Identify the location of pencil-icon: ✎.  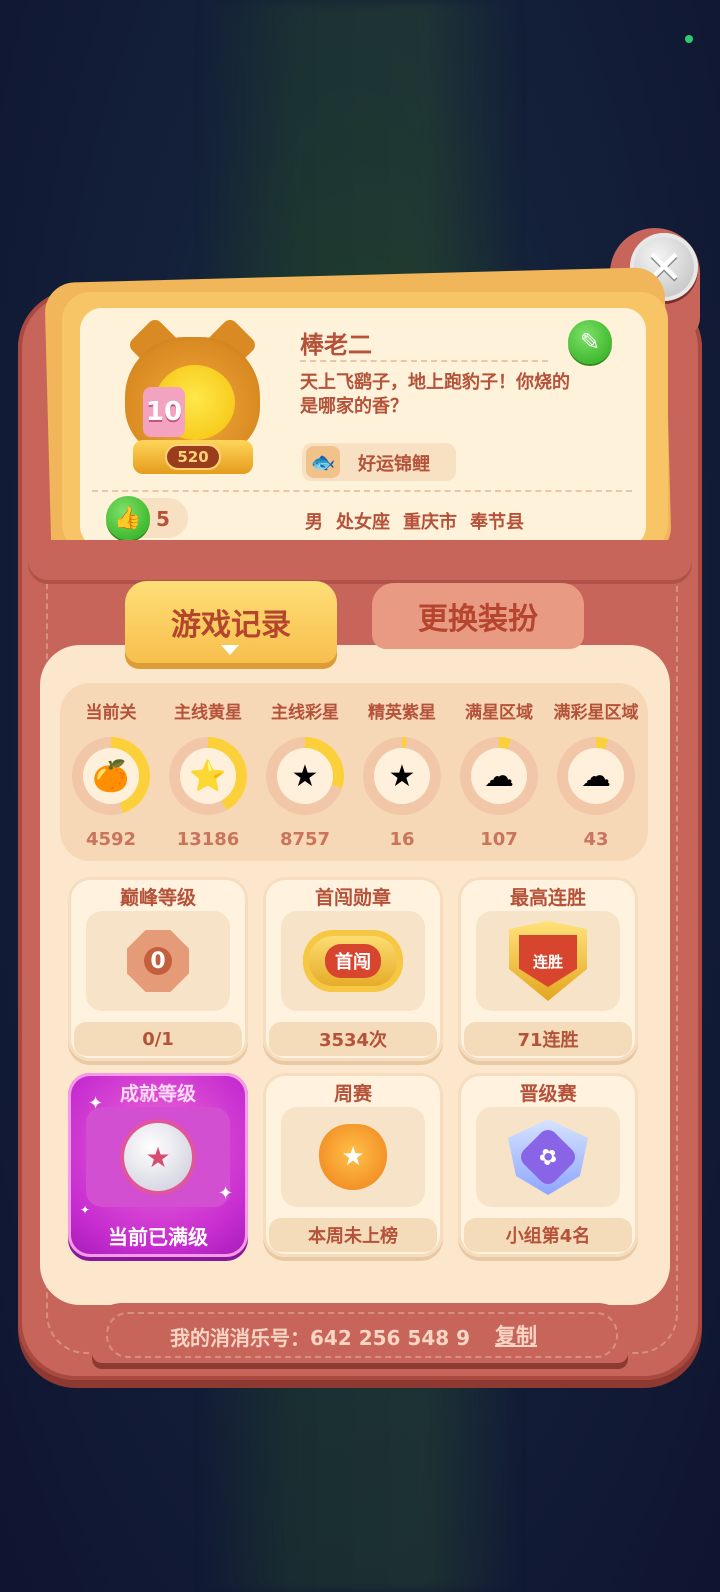
(590, 342).